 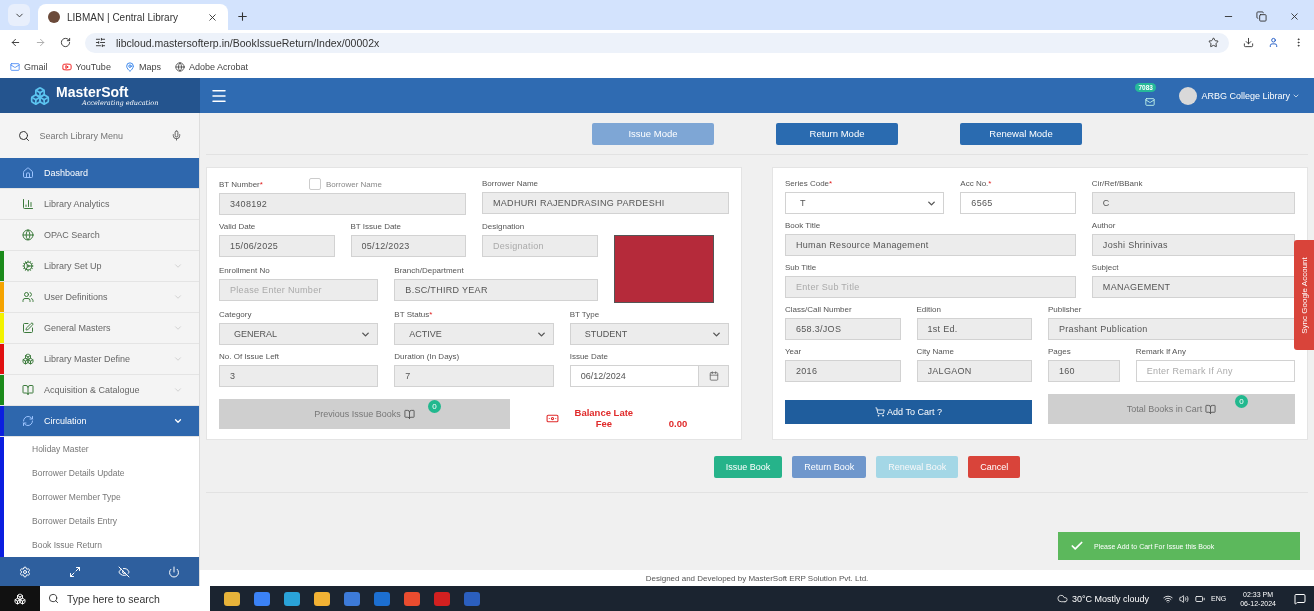 I want to click on input-field: 15/06/2025, so click(x=277, y=246).